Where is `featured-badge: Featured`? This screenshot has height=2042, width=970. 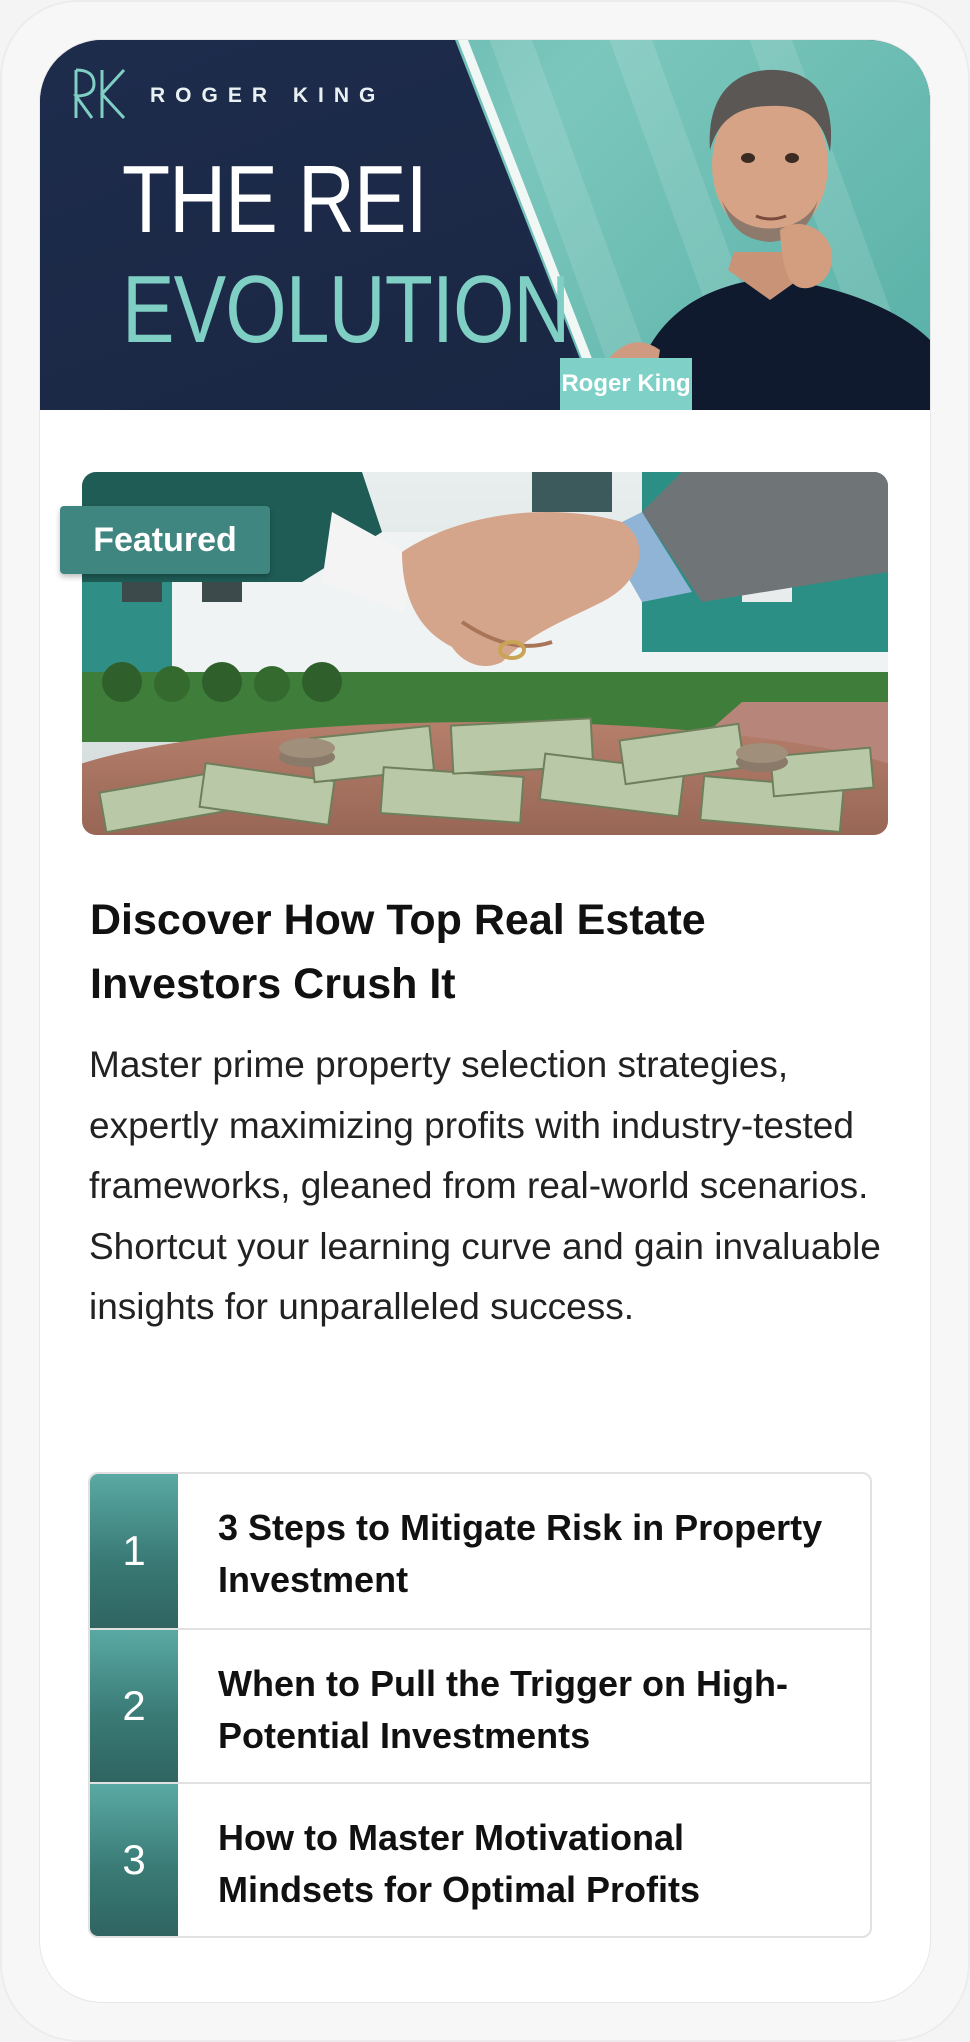 featured-badge: Featured is located at coordinates (165, 540).